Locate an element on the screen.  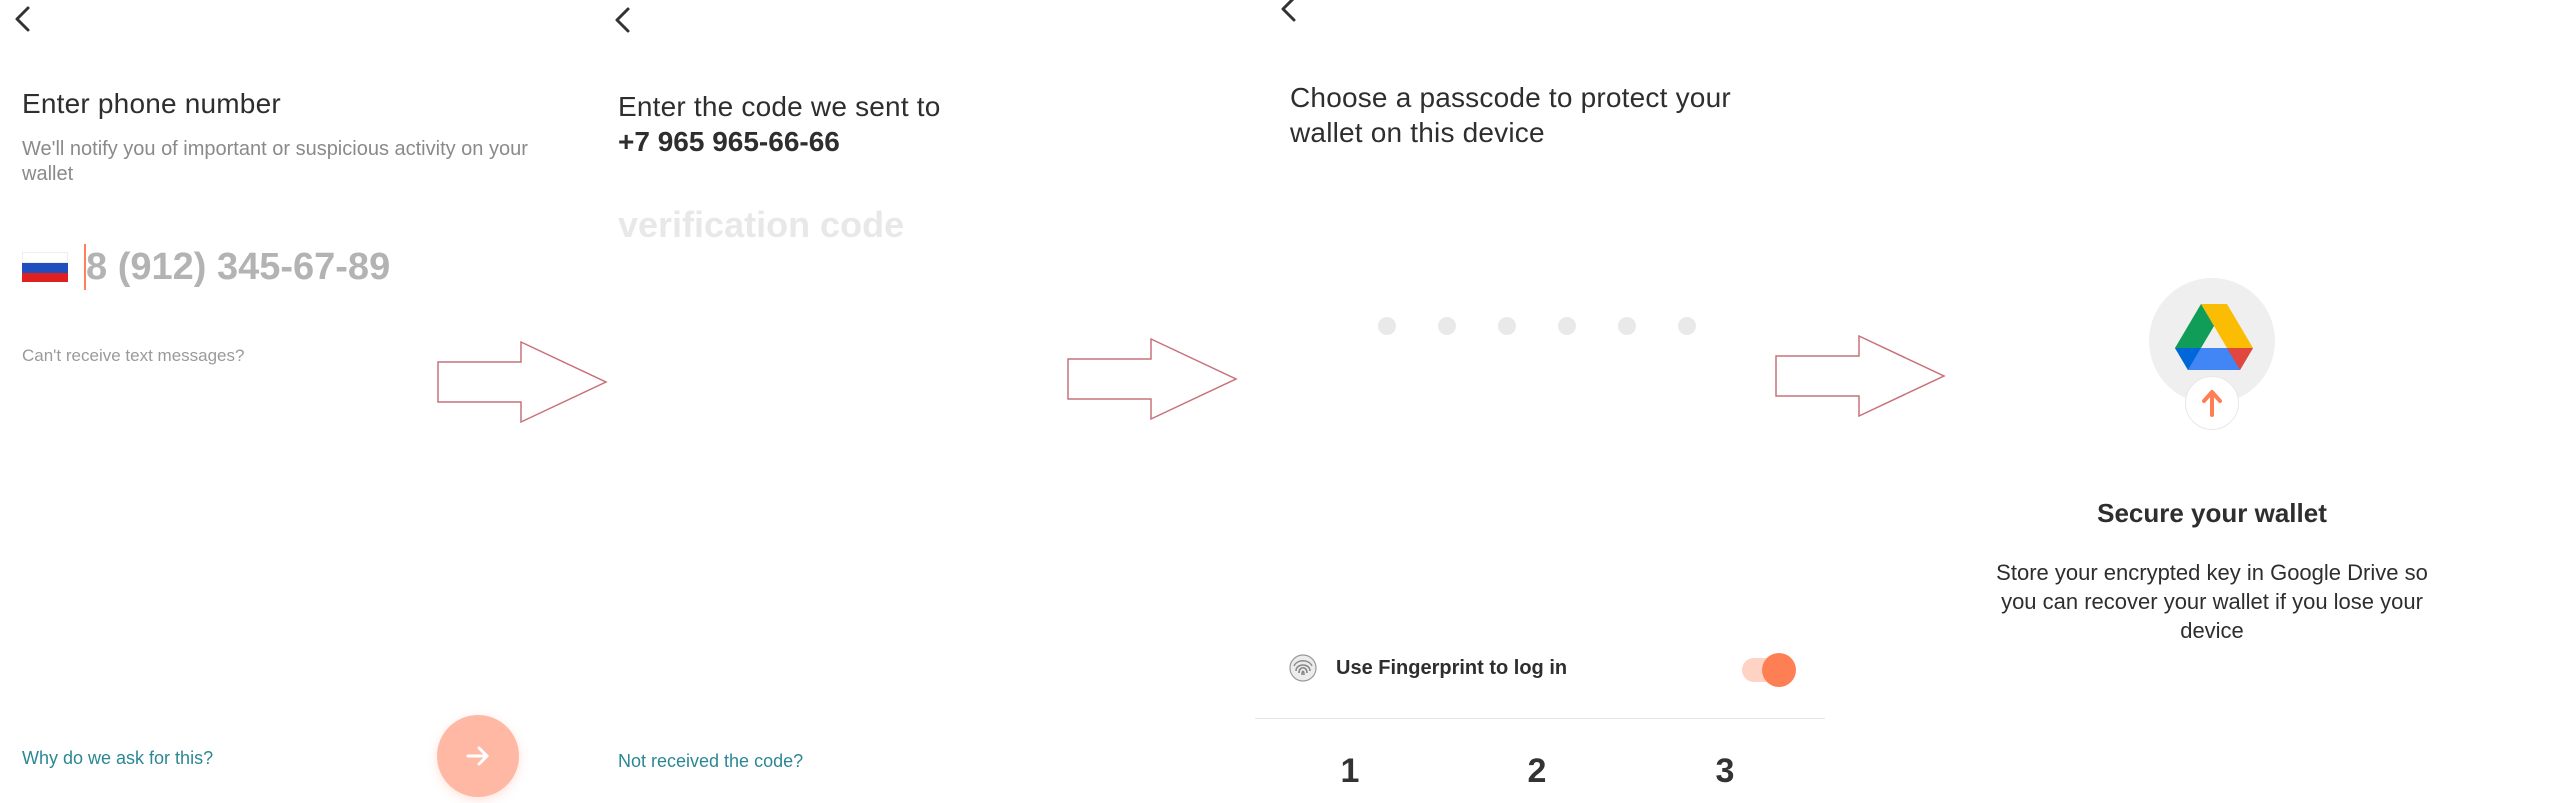
target-phone-number: +7 965 965-66-66 is located at coordinates (729, 141).